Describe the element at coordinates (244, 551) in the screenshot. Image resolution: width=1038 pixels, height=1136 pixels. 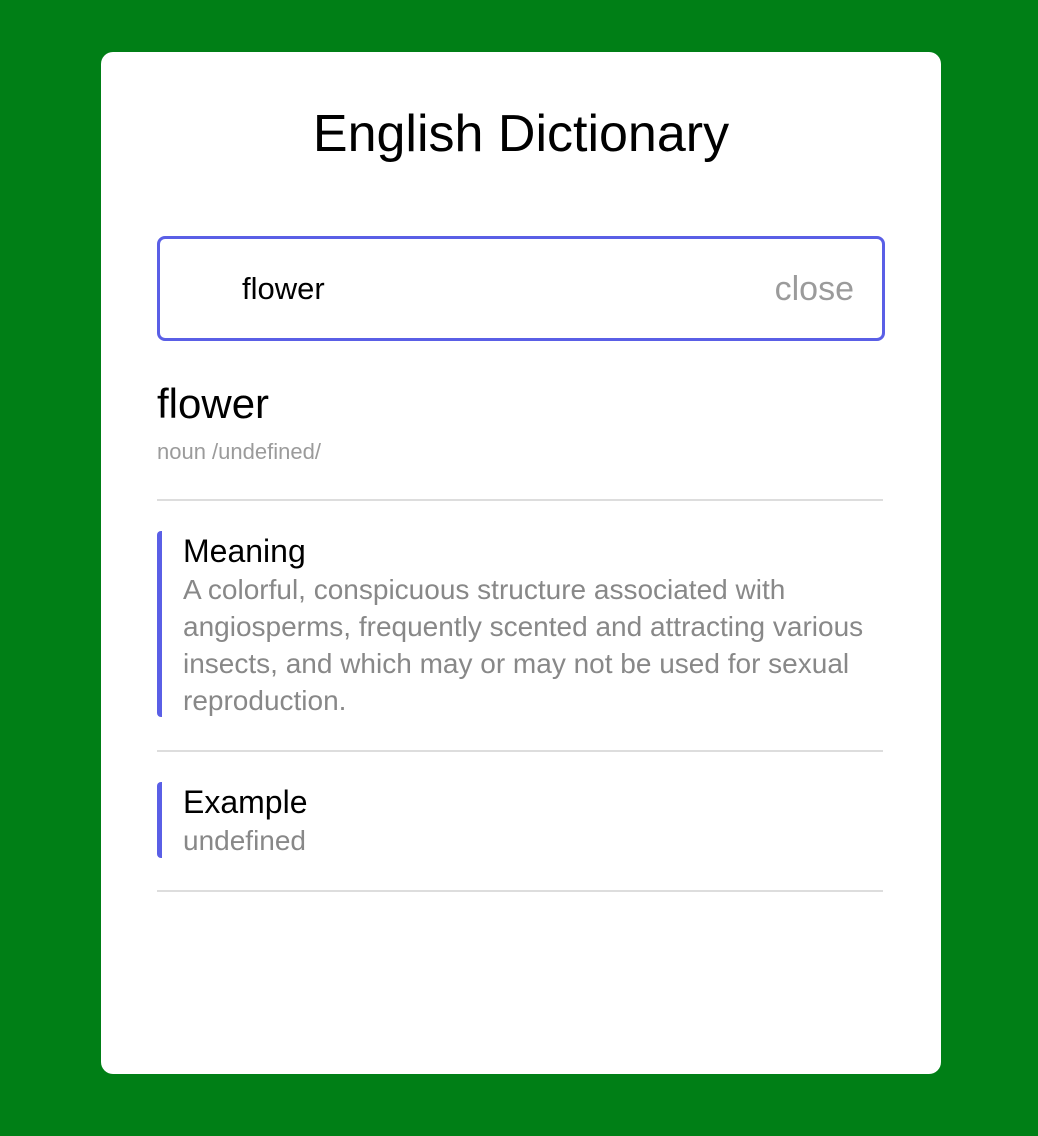
I see `meaning-heading: Meaning` at that location.